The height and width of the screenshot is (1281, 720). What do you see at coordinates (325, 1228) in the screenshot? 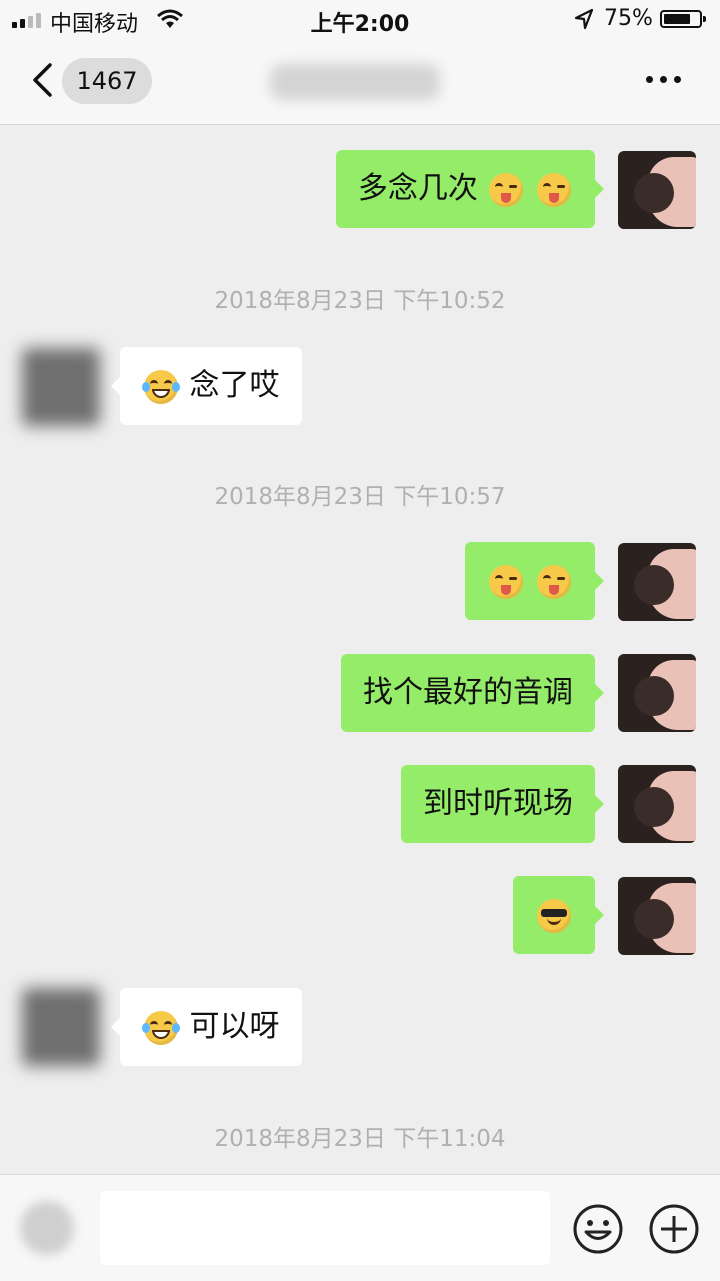
I see `message-input` at bounding box center [325, 1228].